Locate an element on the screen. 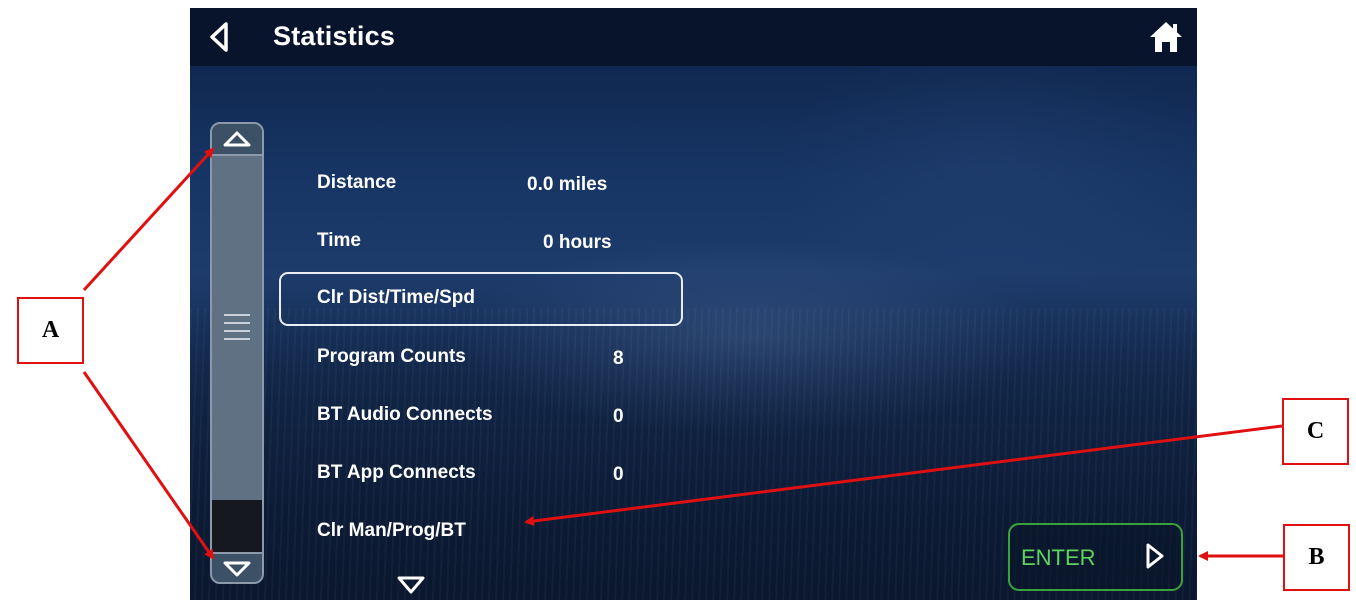  stat-row-bt-audio: BT Audio Connects 0 is located at coordinates (470, 415).